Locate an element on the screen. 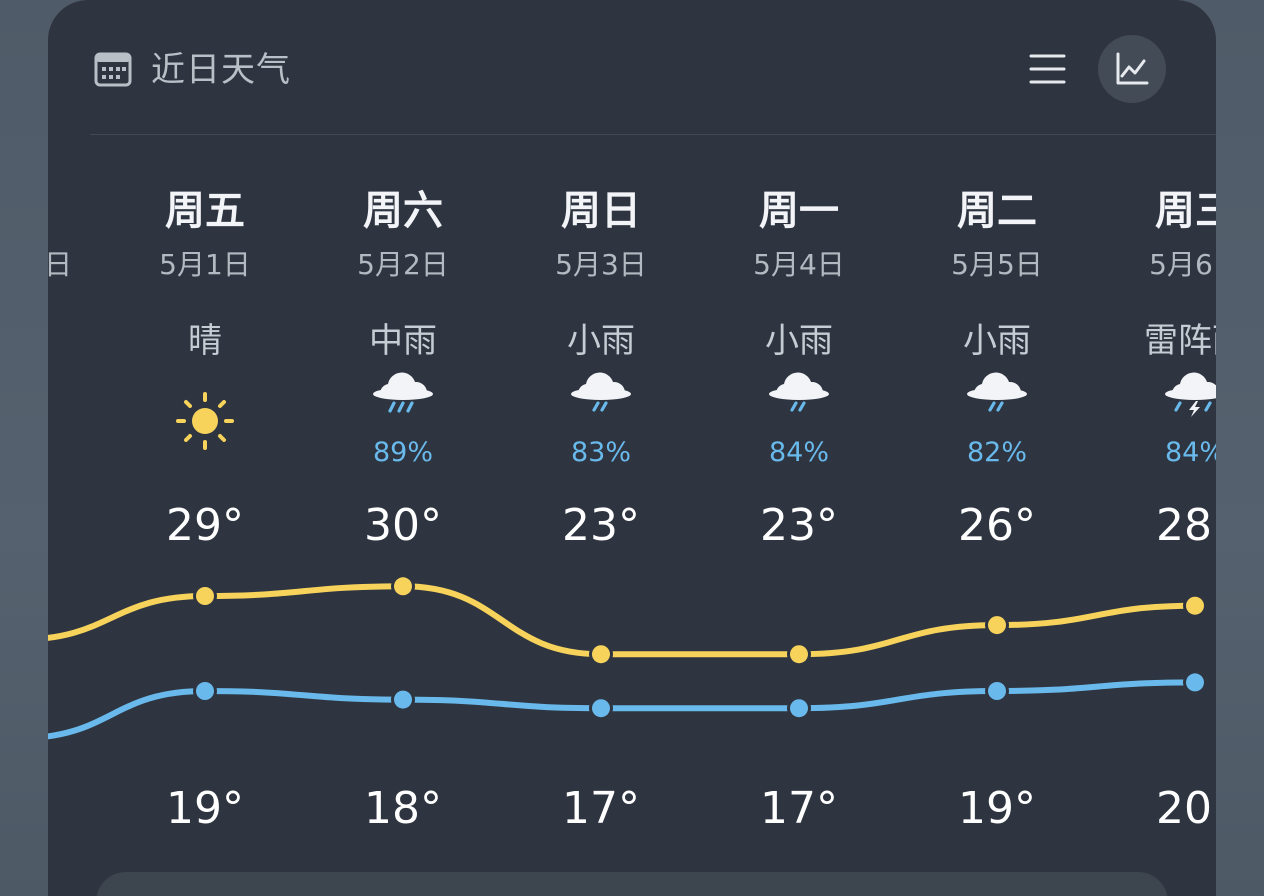 This screenshot has width=1264, height=896. high-temp-line is located at coordinates (623, 620).